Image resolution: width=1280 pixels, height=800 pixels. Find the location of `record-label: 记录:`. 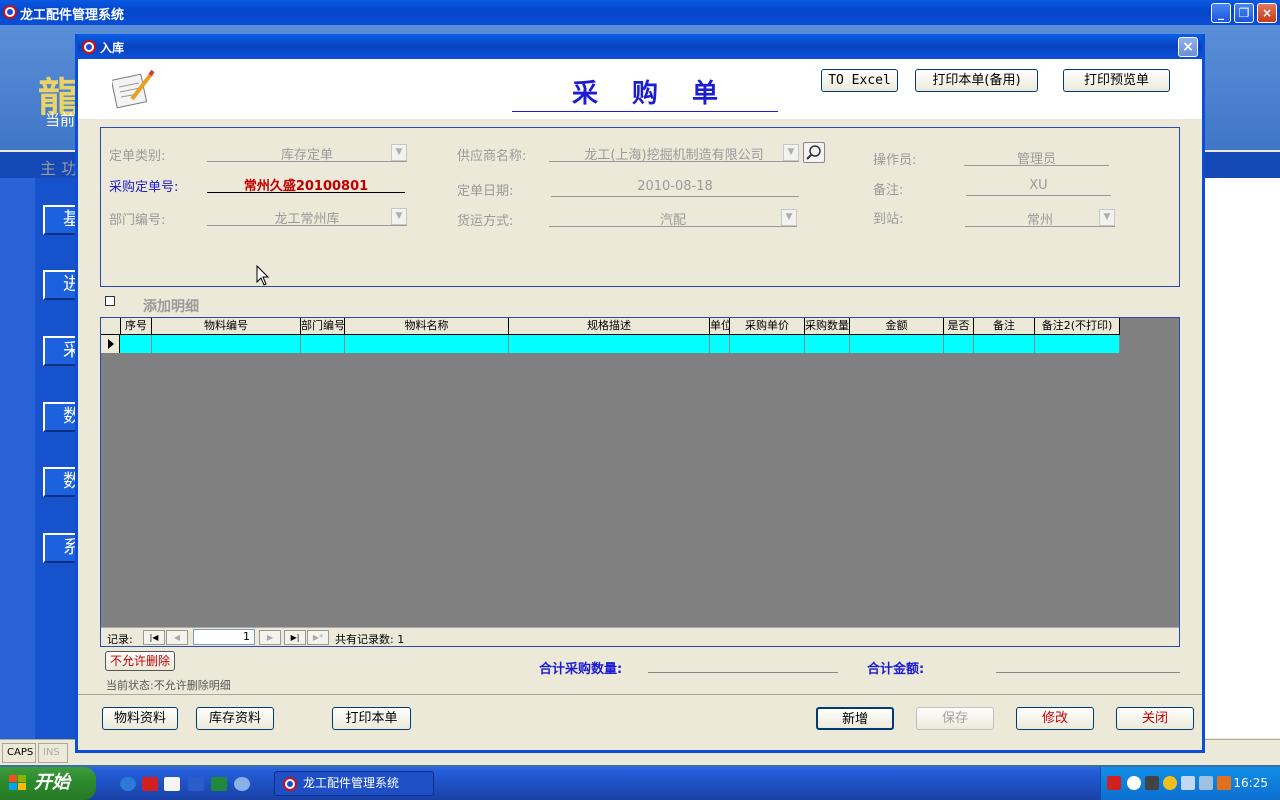

record-label: 记录: is located at coordinates (120, 639).